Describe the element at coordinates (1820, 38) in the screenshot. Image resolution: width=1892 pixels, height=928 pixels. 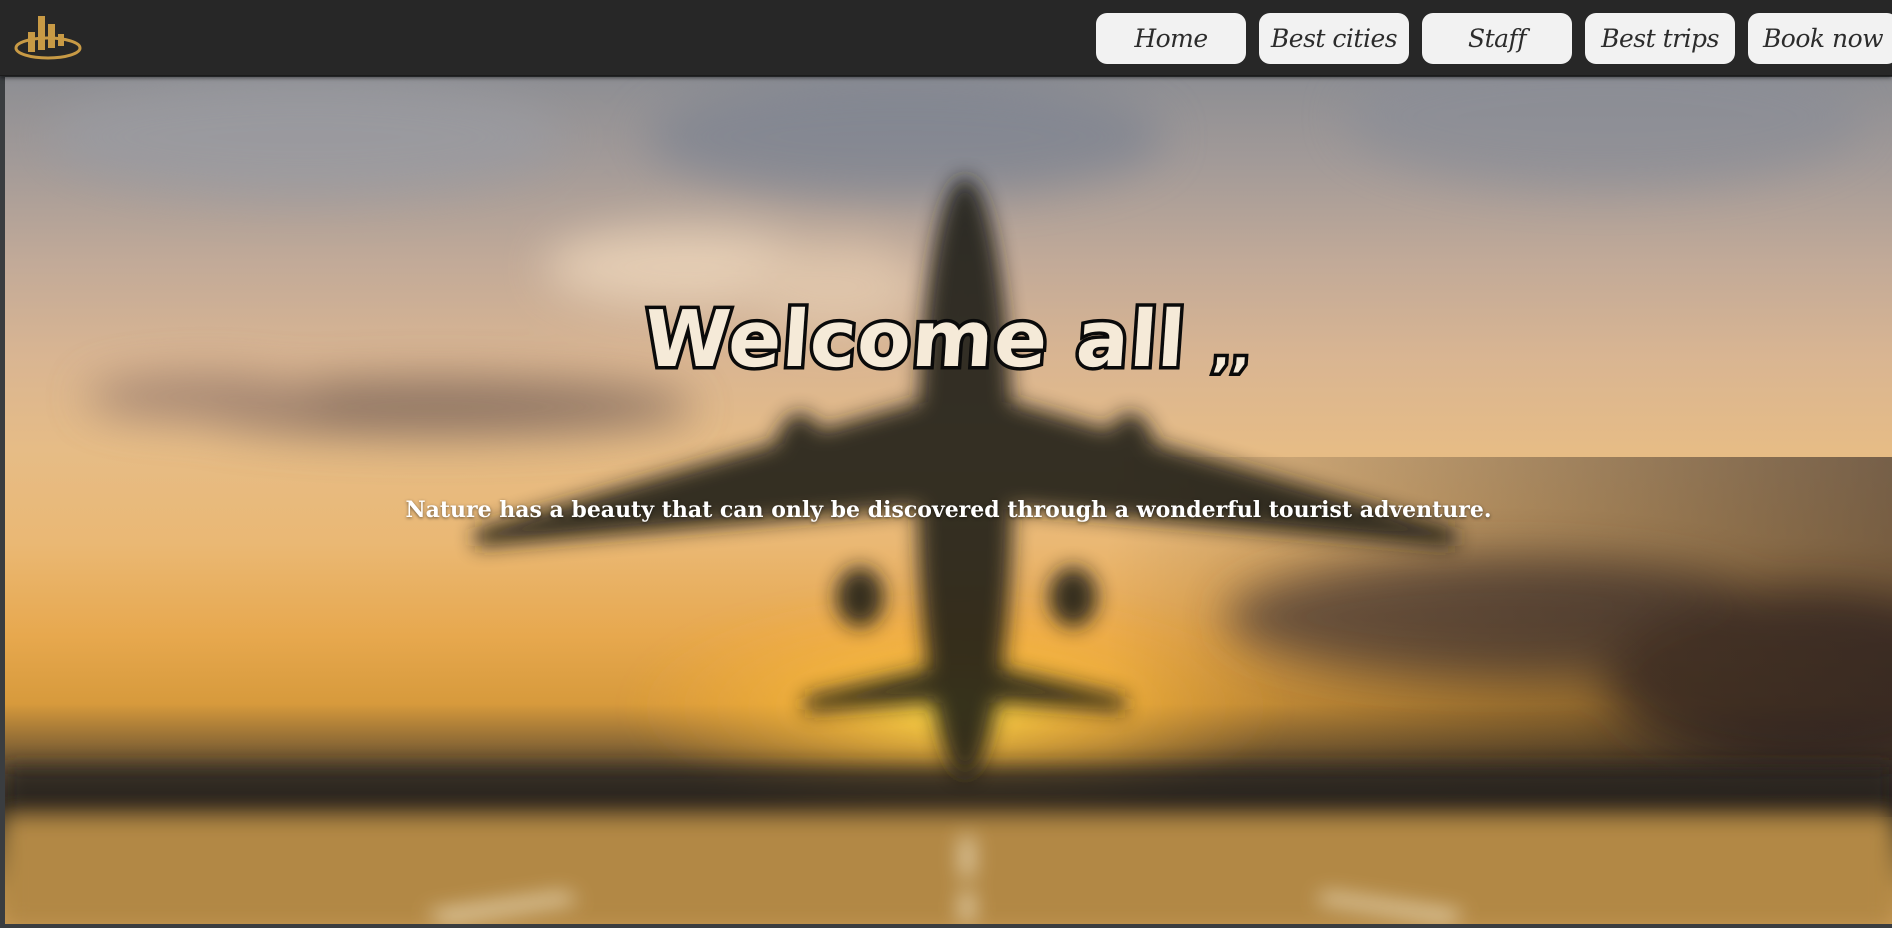
I see `nav-book-now-button: Book now` at that location.